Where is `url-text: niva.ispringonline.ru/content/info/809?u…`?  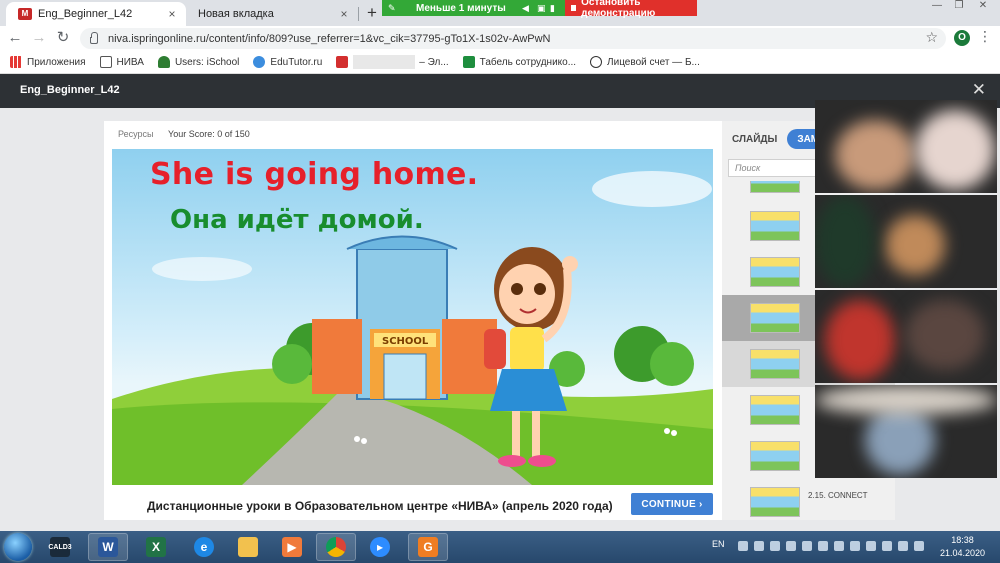
url-text: niva.ispringonline.ru/content/info/809?u… is located at coordinates (329, 38).